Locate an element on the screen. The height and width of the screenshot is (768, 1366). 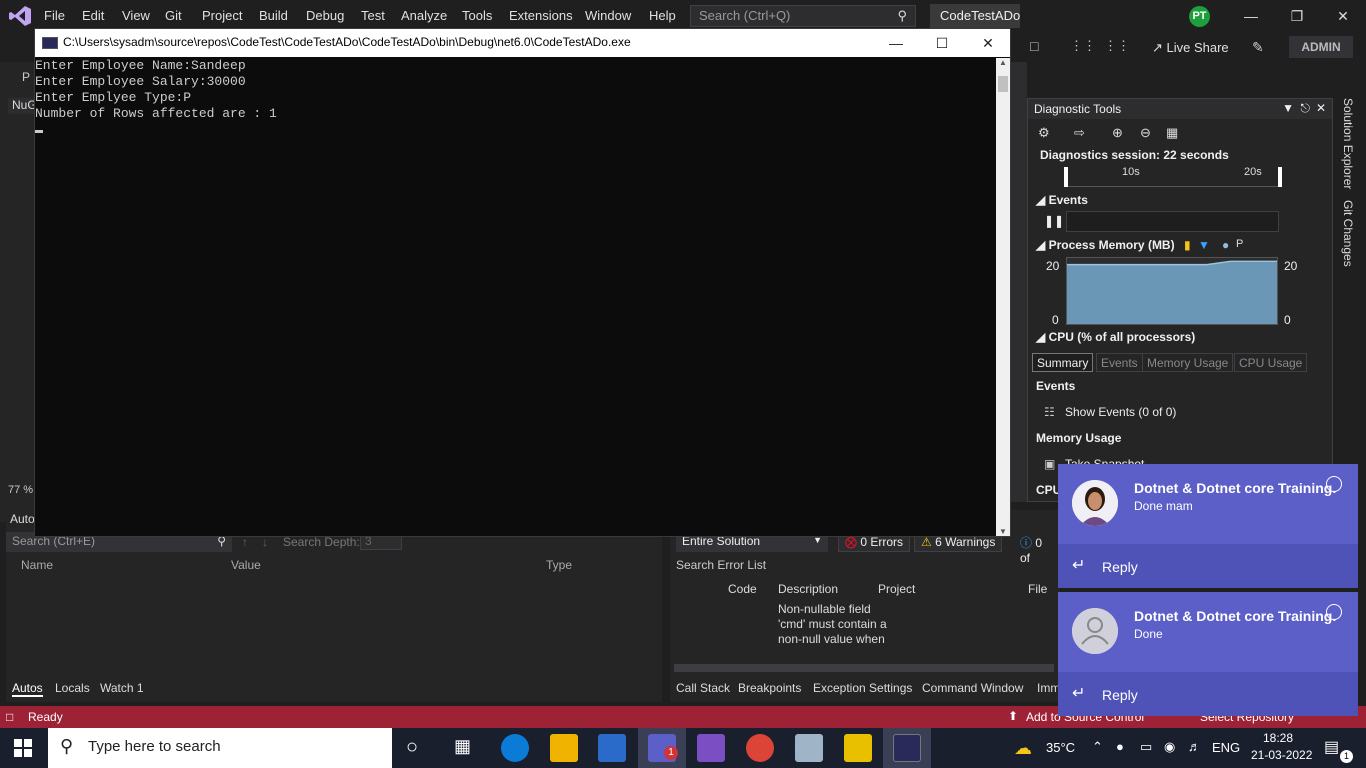
restore-button: ❐ is located at coordinates (1297, 16).